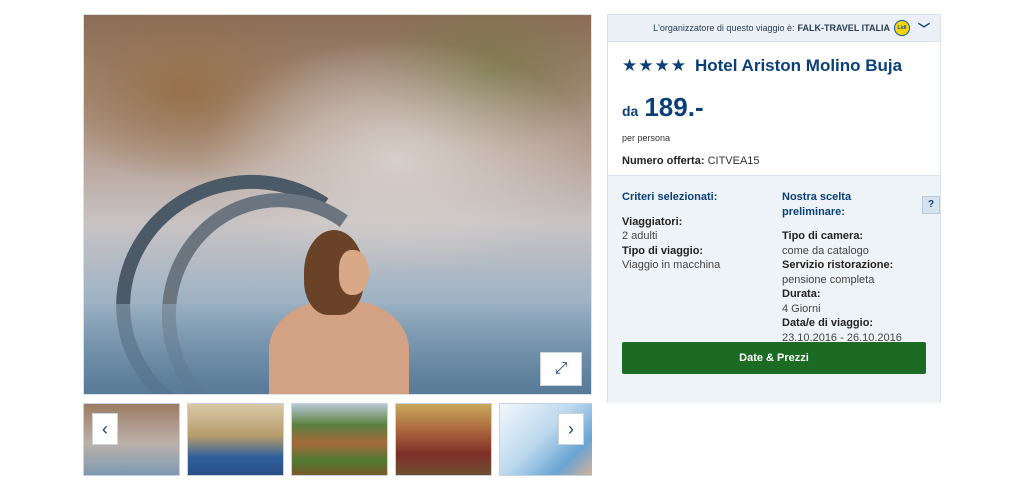  What do you see at coordinates (235, 439) in the screenshot?
I see `thumbnail-hotel-room` at bounding box center [235, 439].